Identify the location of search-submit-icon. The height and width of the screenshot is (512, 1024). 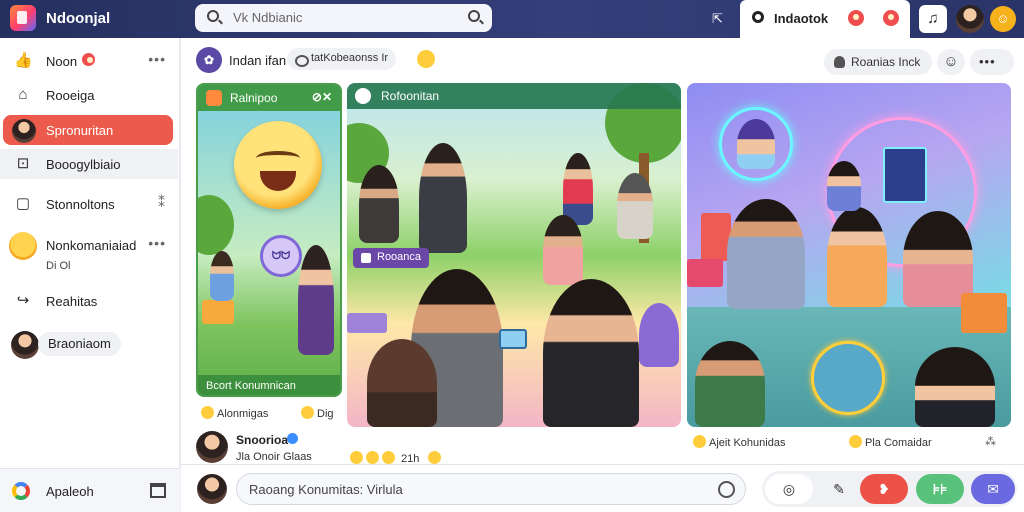
(474, 16).